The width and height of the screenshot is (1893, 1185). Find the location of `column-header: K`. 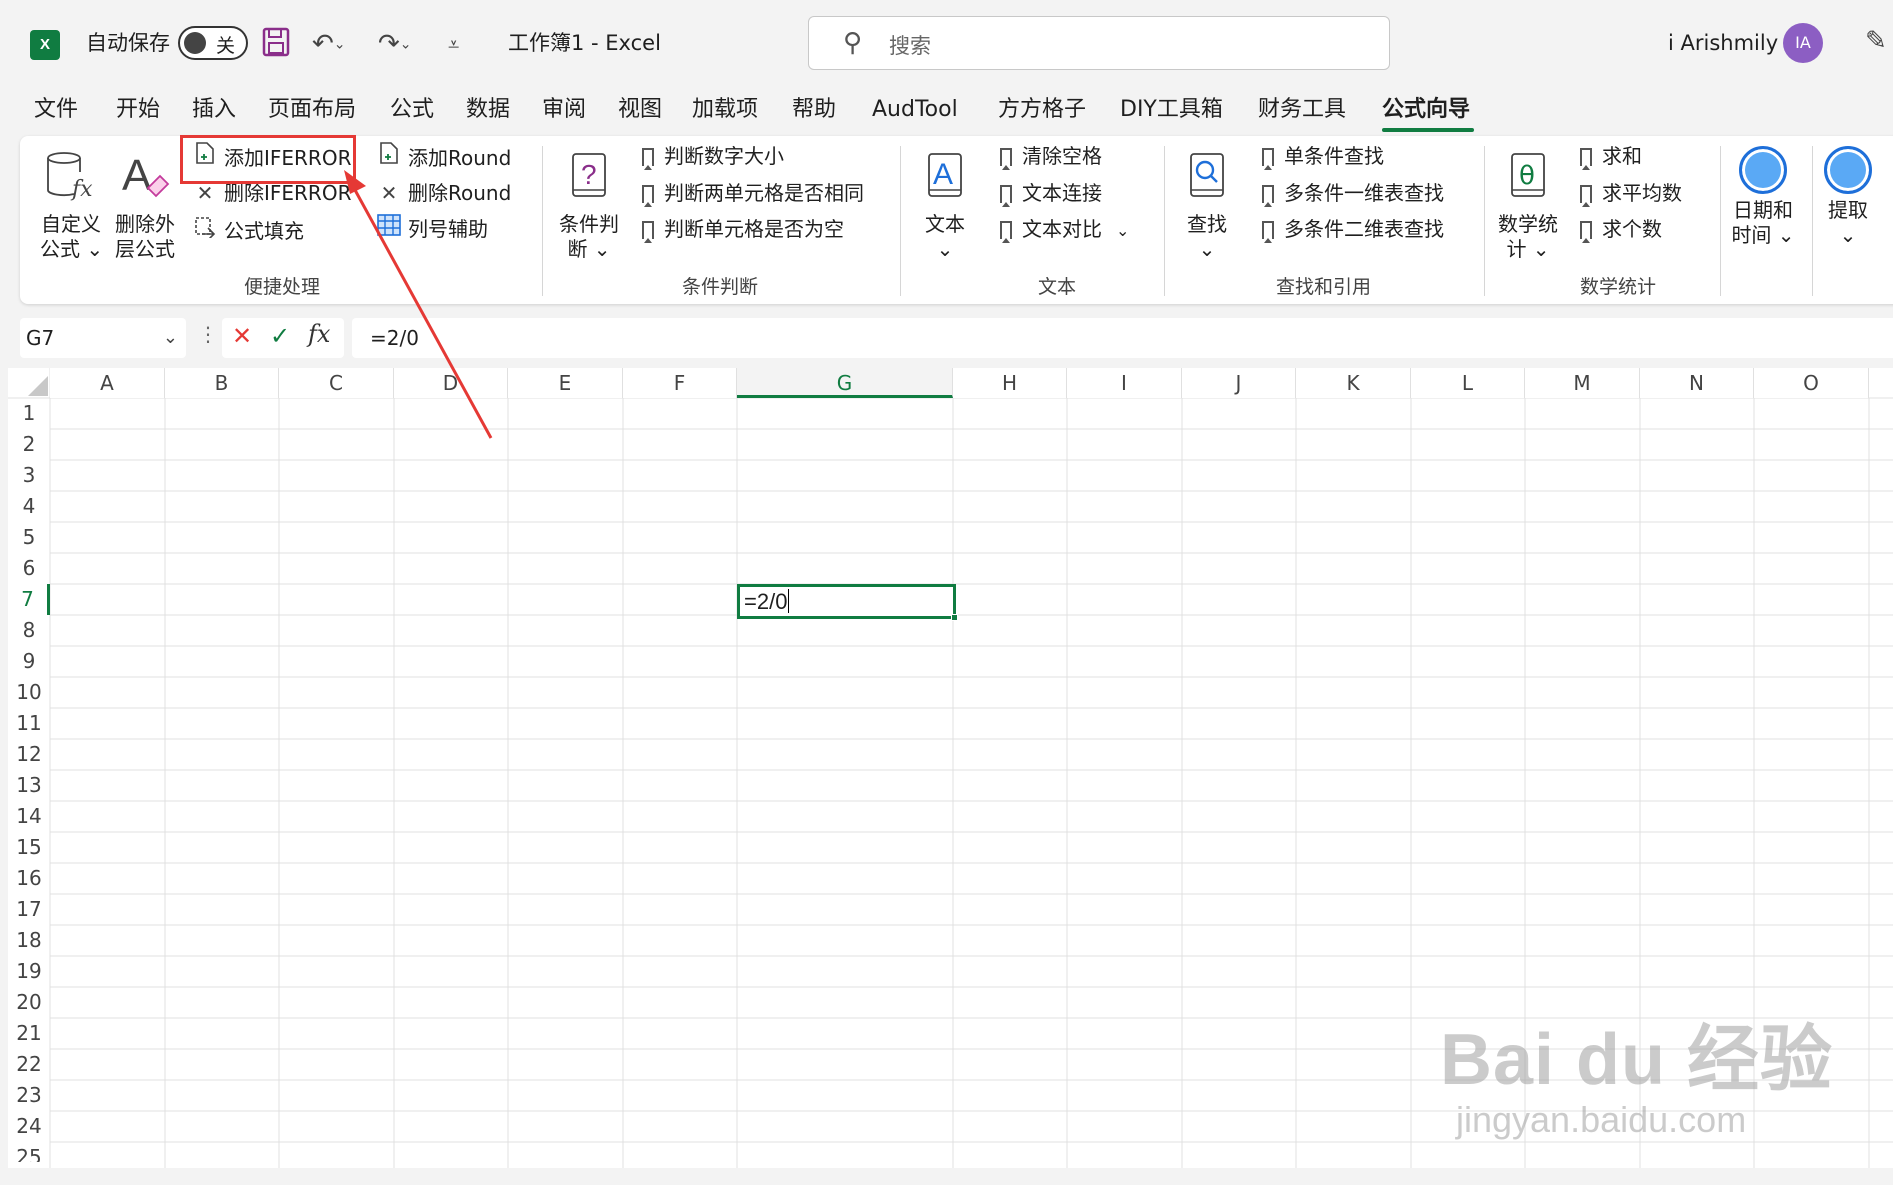

column-header: K is located at coordinates (1353, 383).